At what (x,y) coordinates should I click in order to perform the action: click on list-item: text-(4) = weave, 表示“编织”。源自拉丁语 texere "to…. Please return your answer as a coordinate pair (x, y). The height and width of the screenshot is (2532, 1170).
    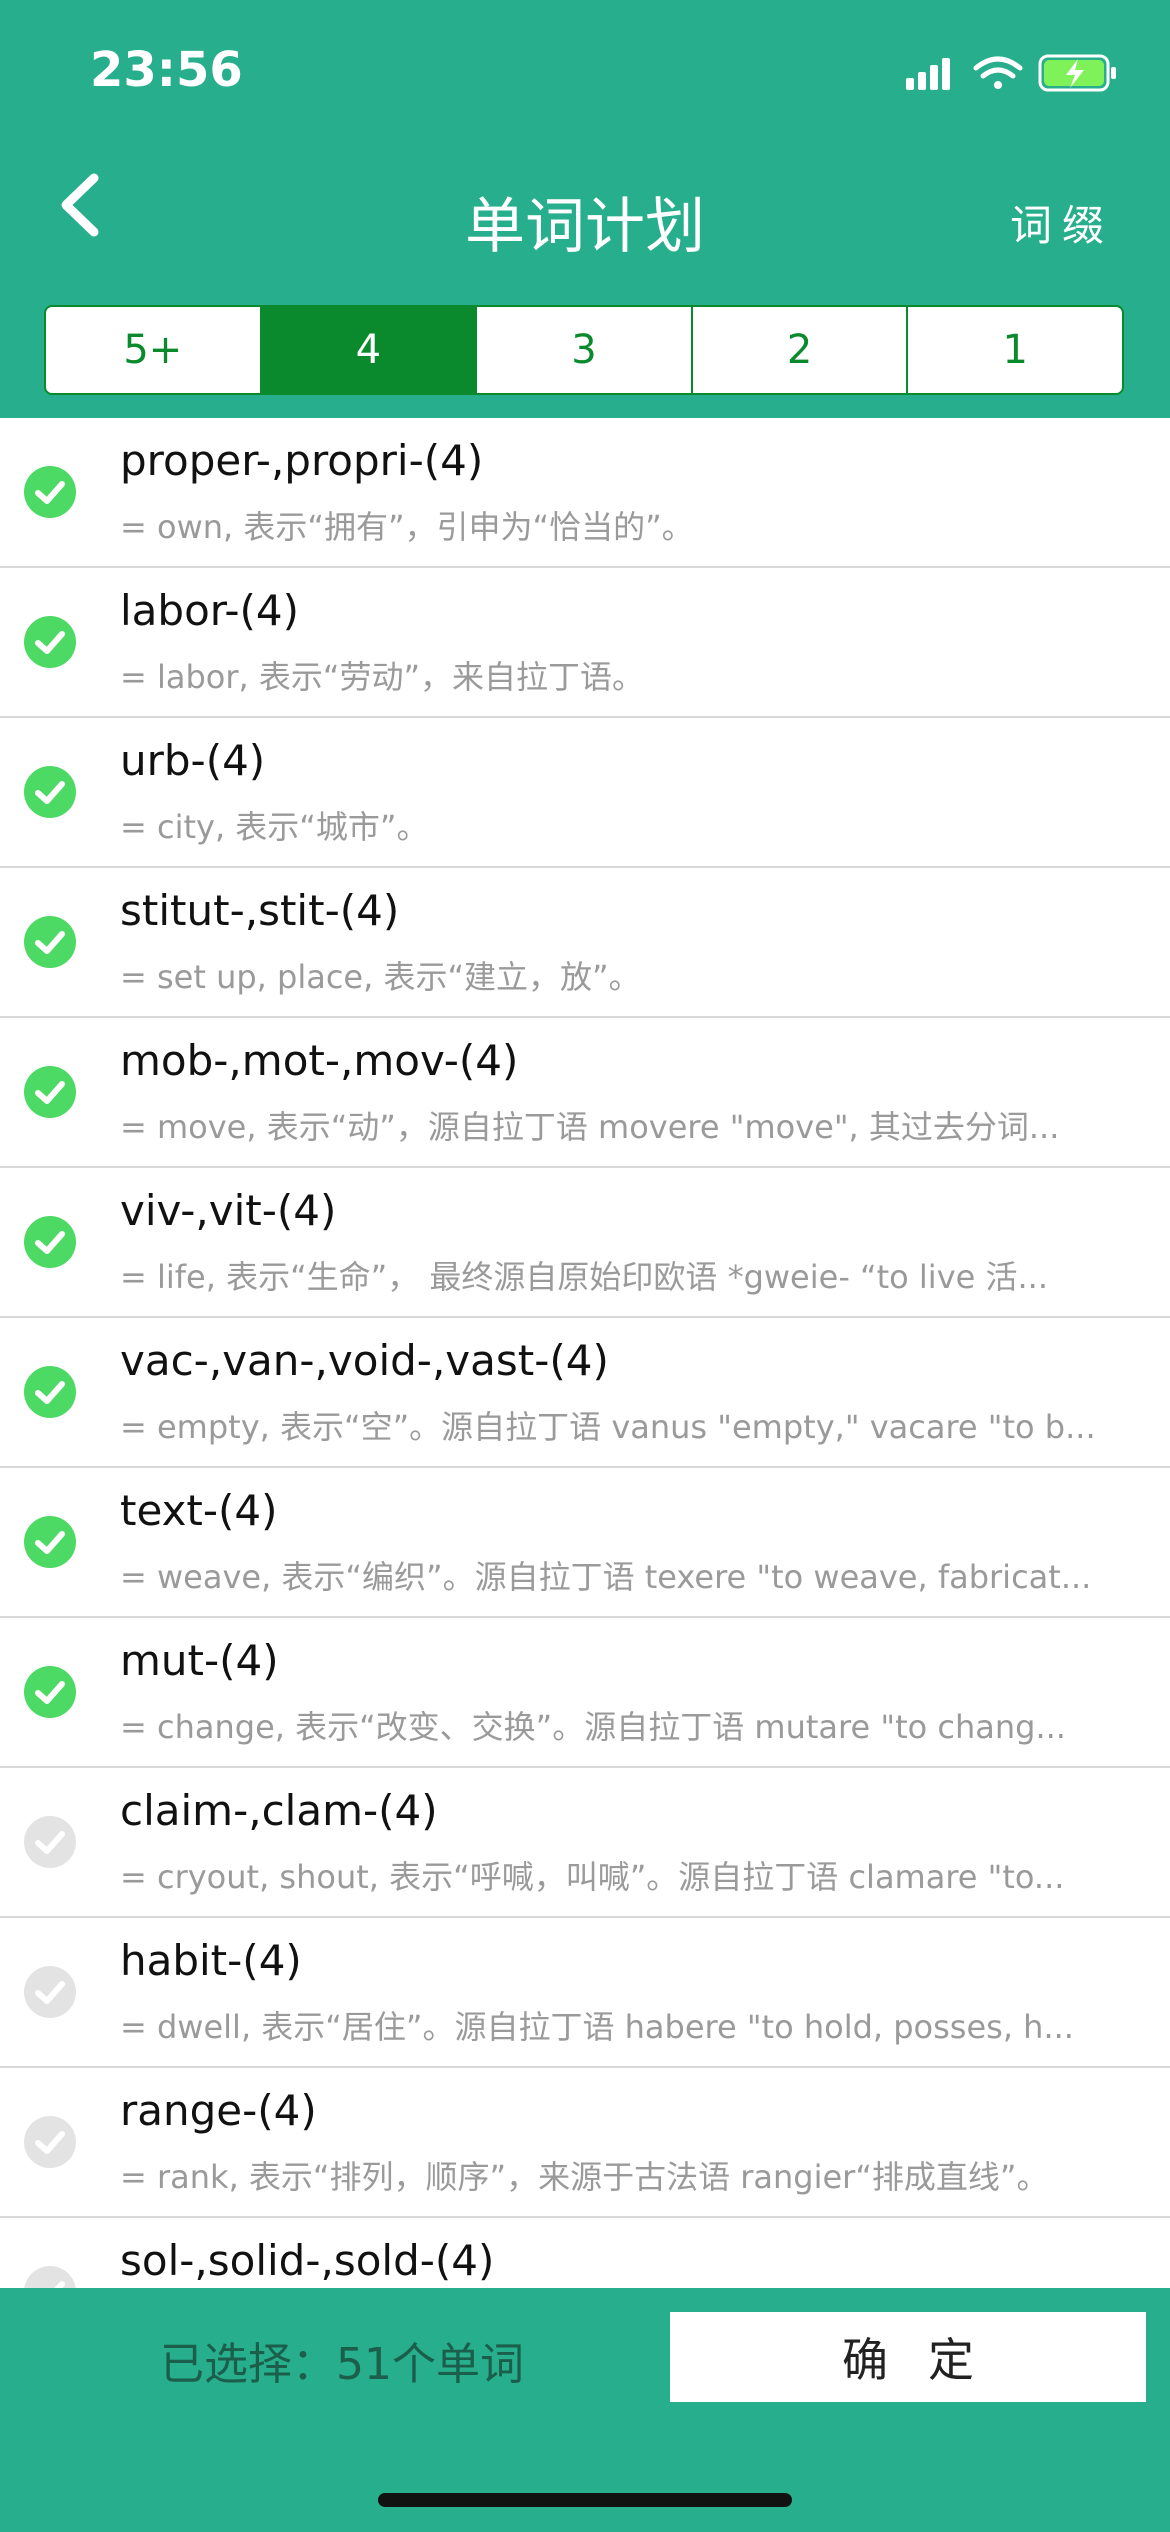
    Looking at the image, I should click on (585, 1543).